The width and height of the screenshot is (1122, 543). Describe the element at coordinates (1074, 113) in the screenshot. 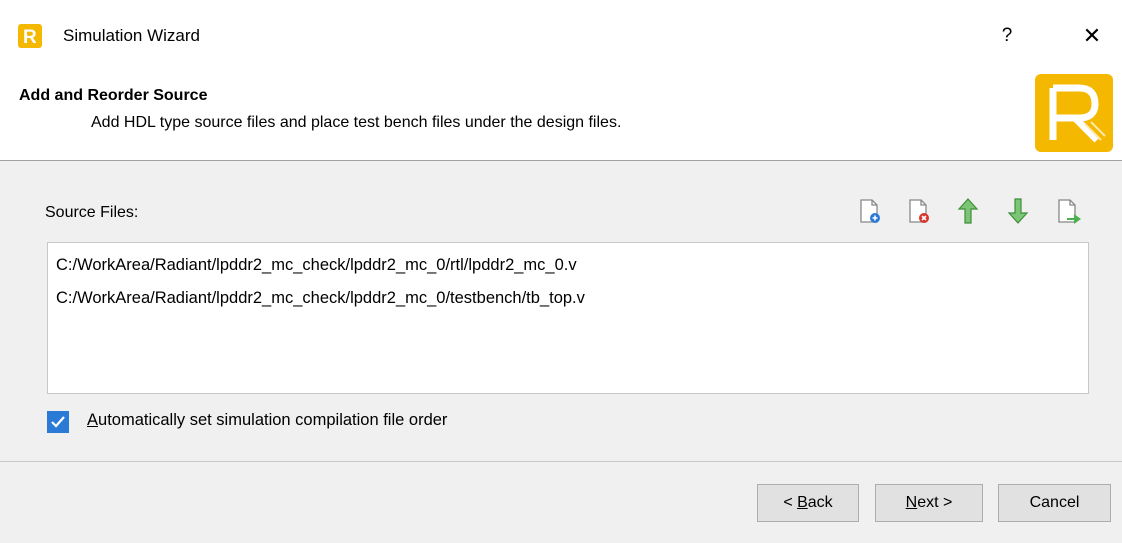

I see `radiant-brand-logo-icon` at that location.